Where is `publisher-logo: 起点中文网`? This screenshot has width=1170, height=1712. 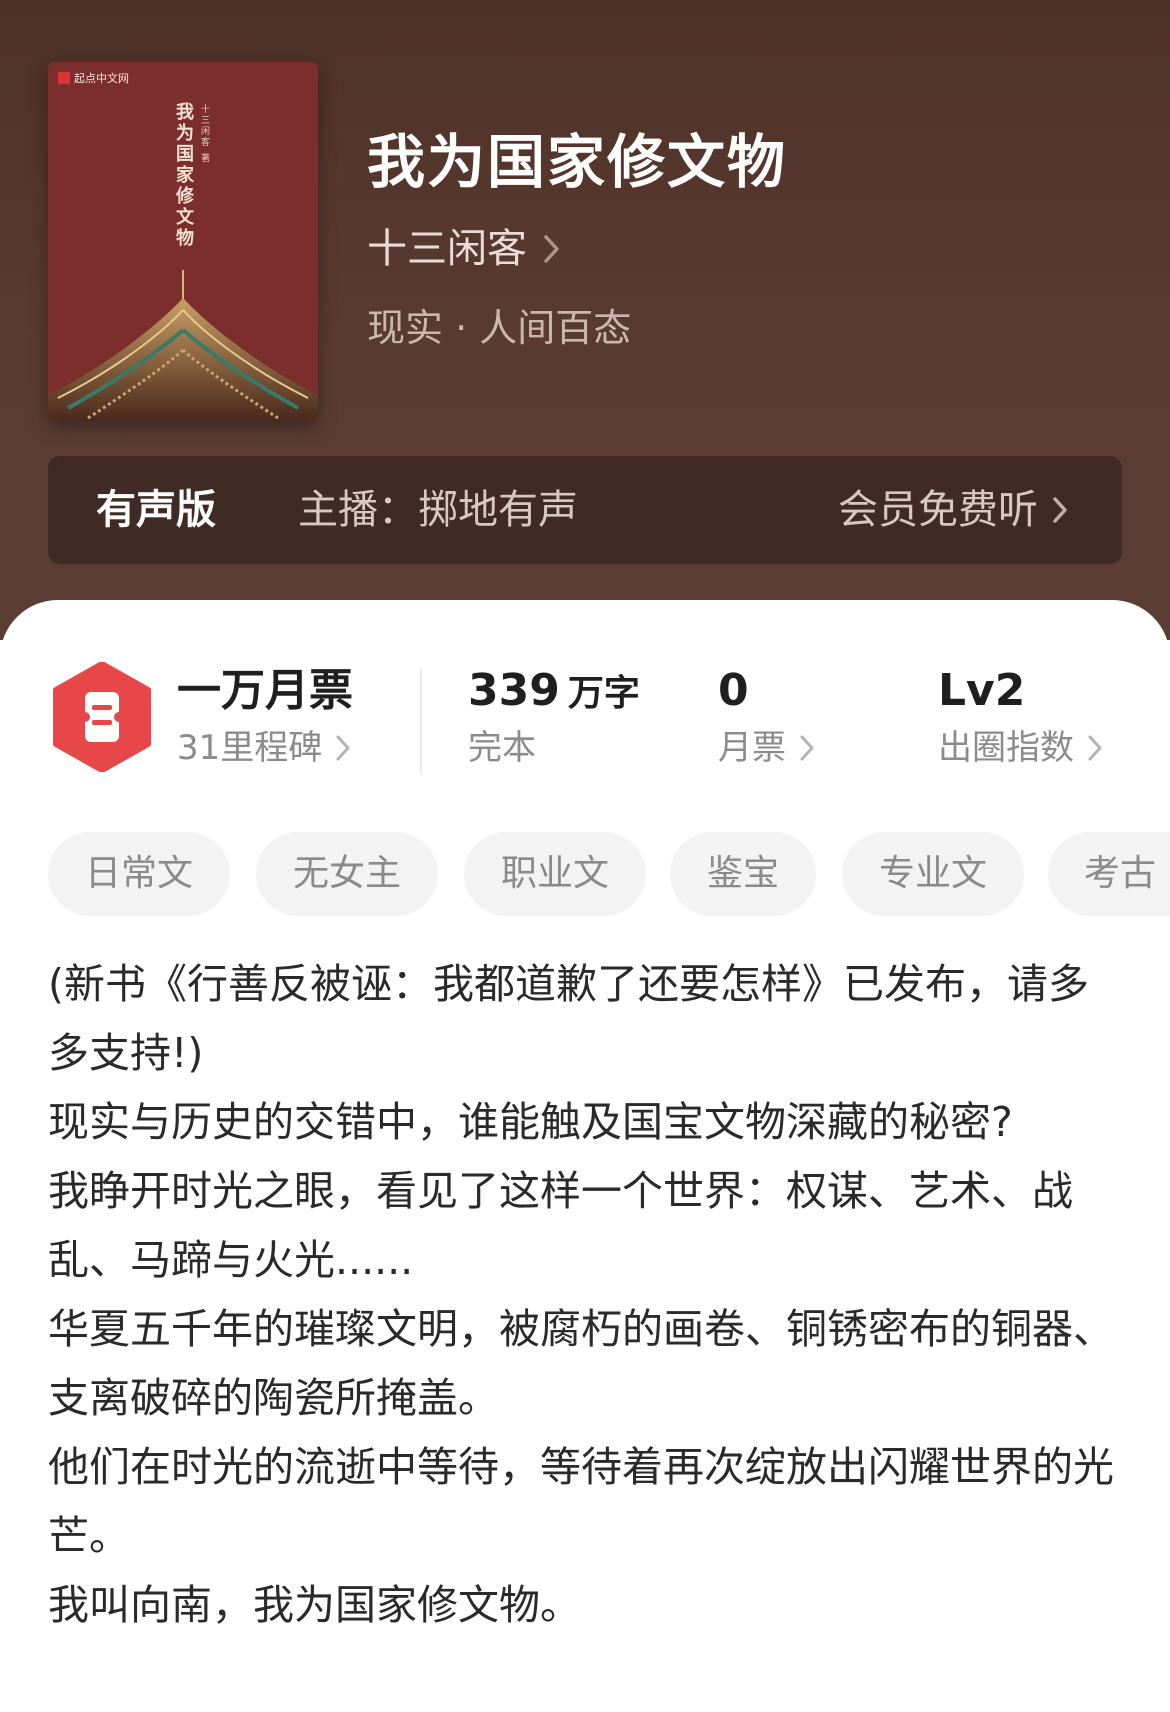 publisher-logo: 起点中文网 is located at coordinates (93, 78).